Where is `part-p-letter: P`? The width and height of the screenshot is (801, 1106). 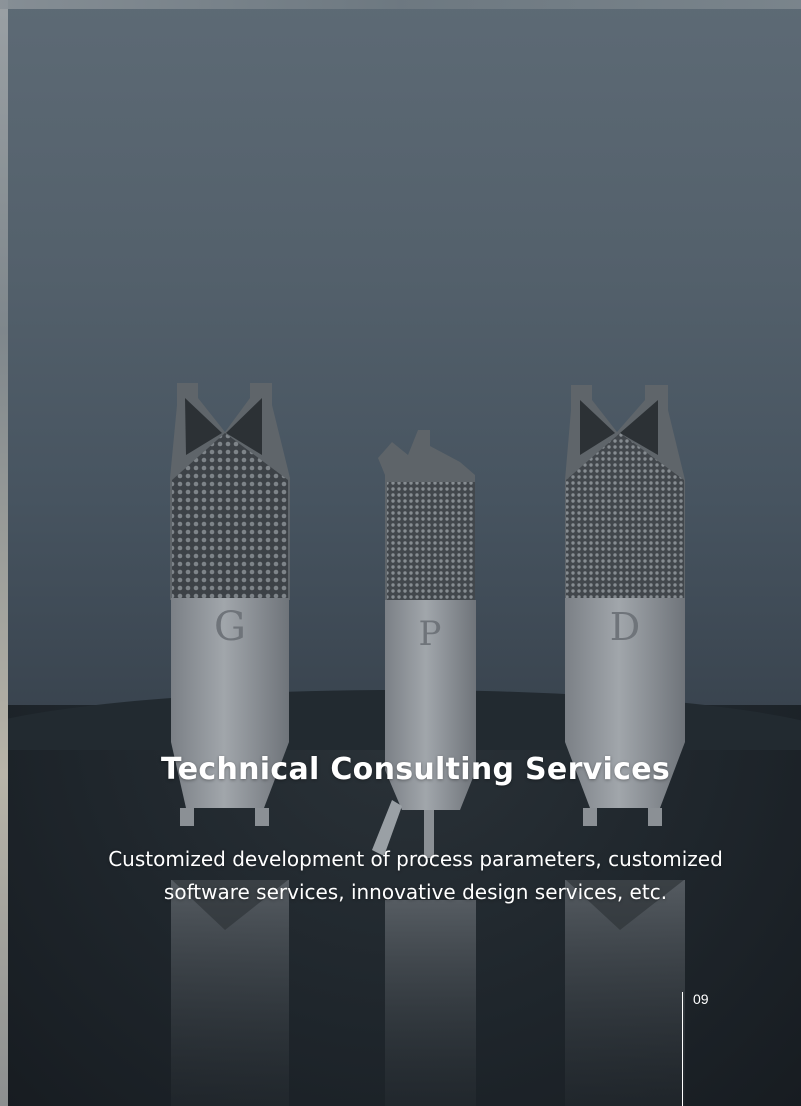 part-p-letter: P is located at coordinates (430, 634).